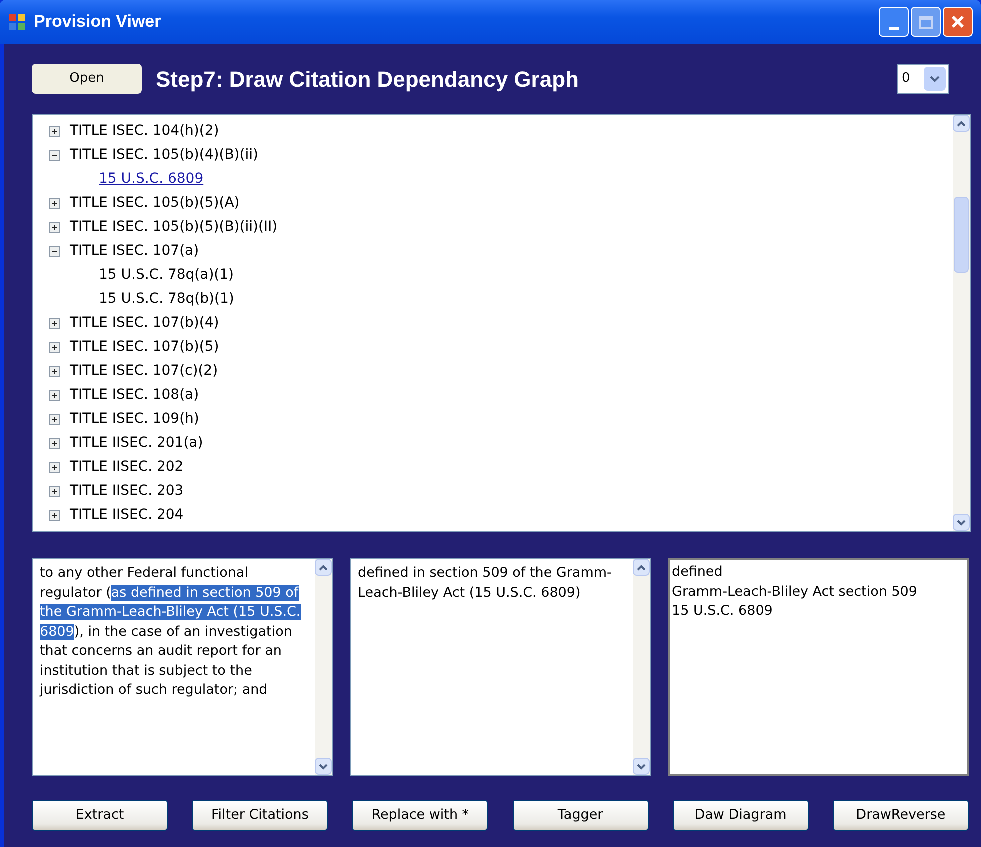 The height and width of the screenshot is (847, 981). I want to click on tagged-text-box: defined Gramm-Leach-Bliley Act section 509 15 U.S.C. 6809, so click(818, 667).